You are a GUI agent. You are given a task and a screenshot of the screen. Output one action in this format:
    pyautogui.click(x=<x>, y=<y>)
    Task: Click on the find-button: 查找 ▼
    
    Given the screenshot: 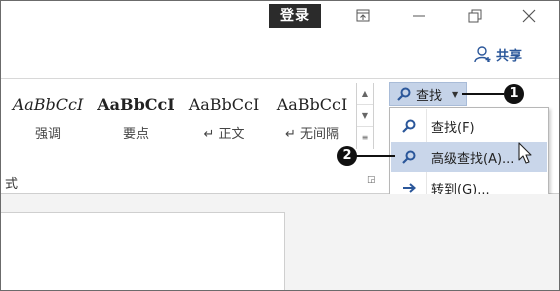 What is the action you would take?
    pyautogui.click(x=428, y=94)
    